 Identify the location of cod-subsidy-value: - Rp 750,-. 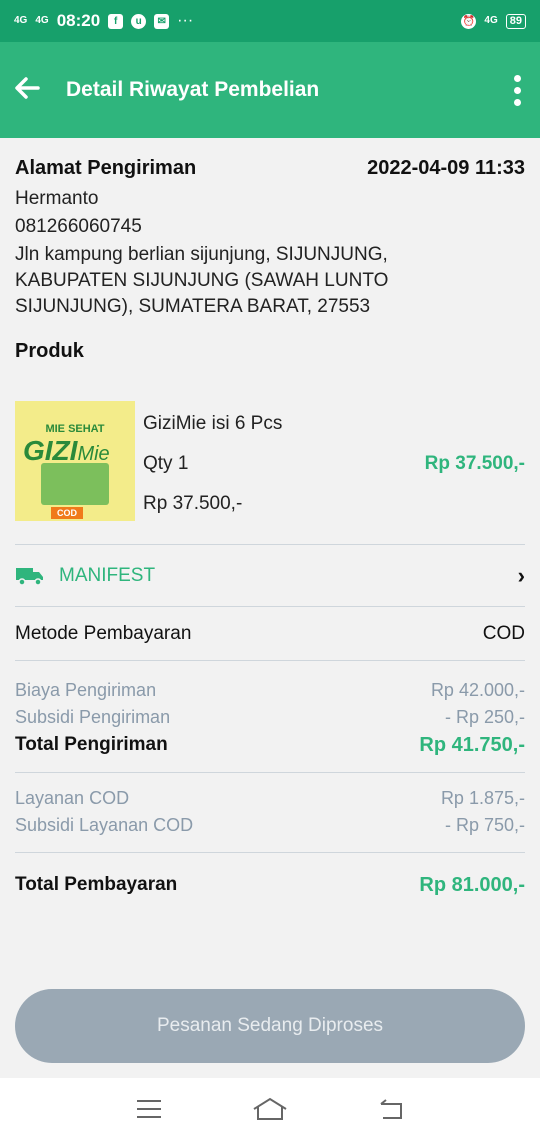
(484, 825).